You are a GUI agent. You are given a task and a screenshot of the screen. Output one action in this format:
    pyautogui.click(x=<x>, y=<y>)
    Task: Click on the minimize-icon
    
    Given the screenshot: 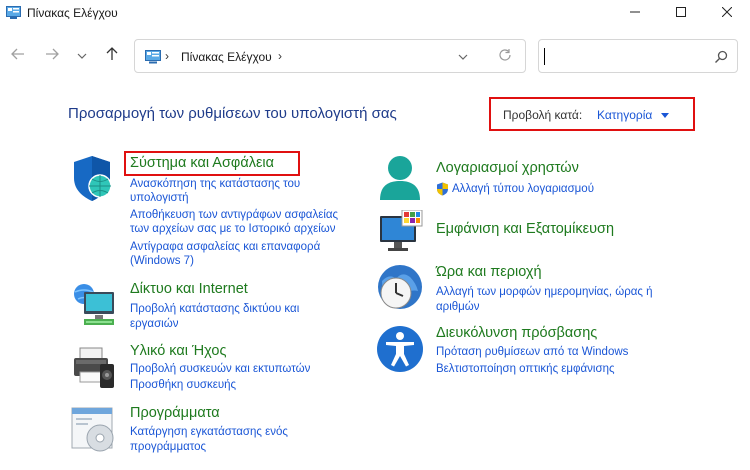 What is the action you would take?
    pyautogui.click(x=635, y=13)
    